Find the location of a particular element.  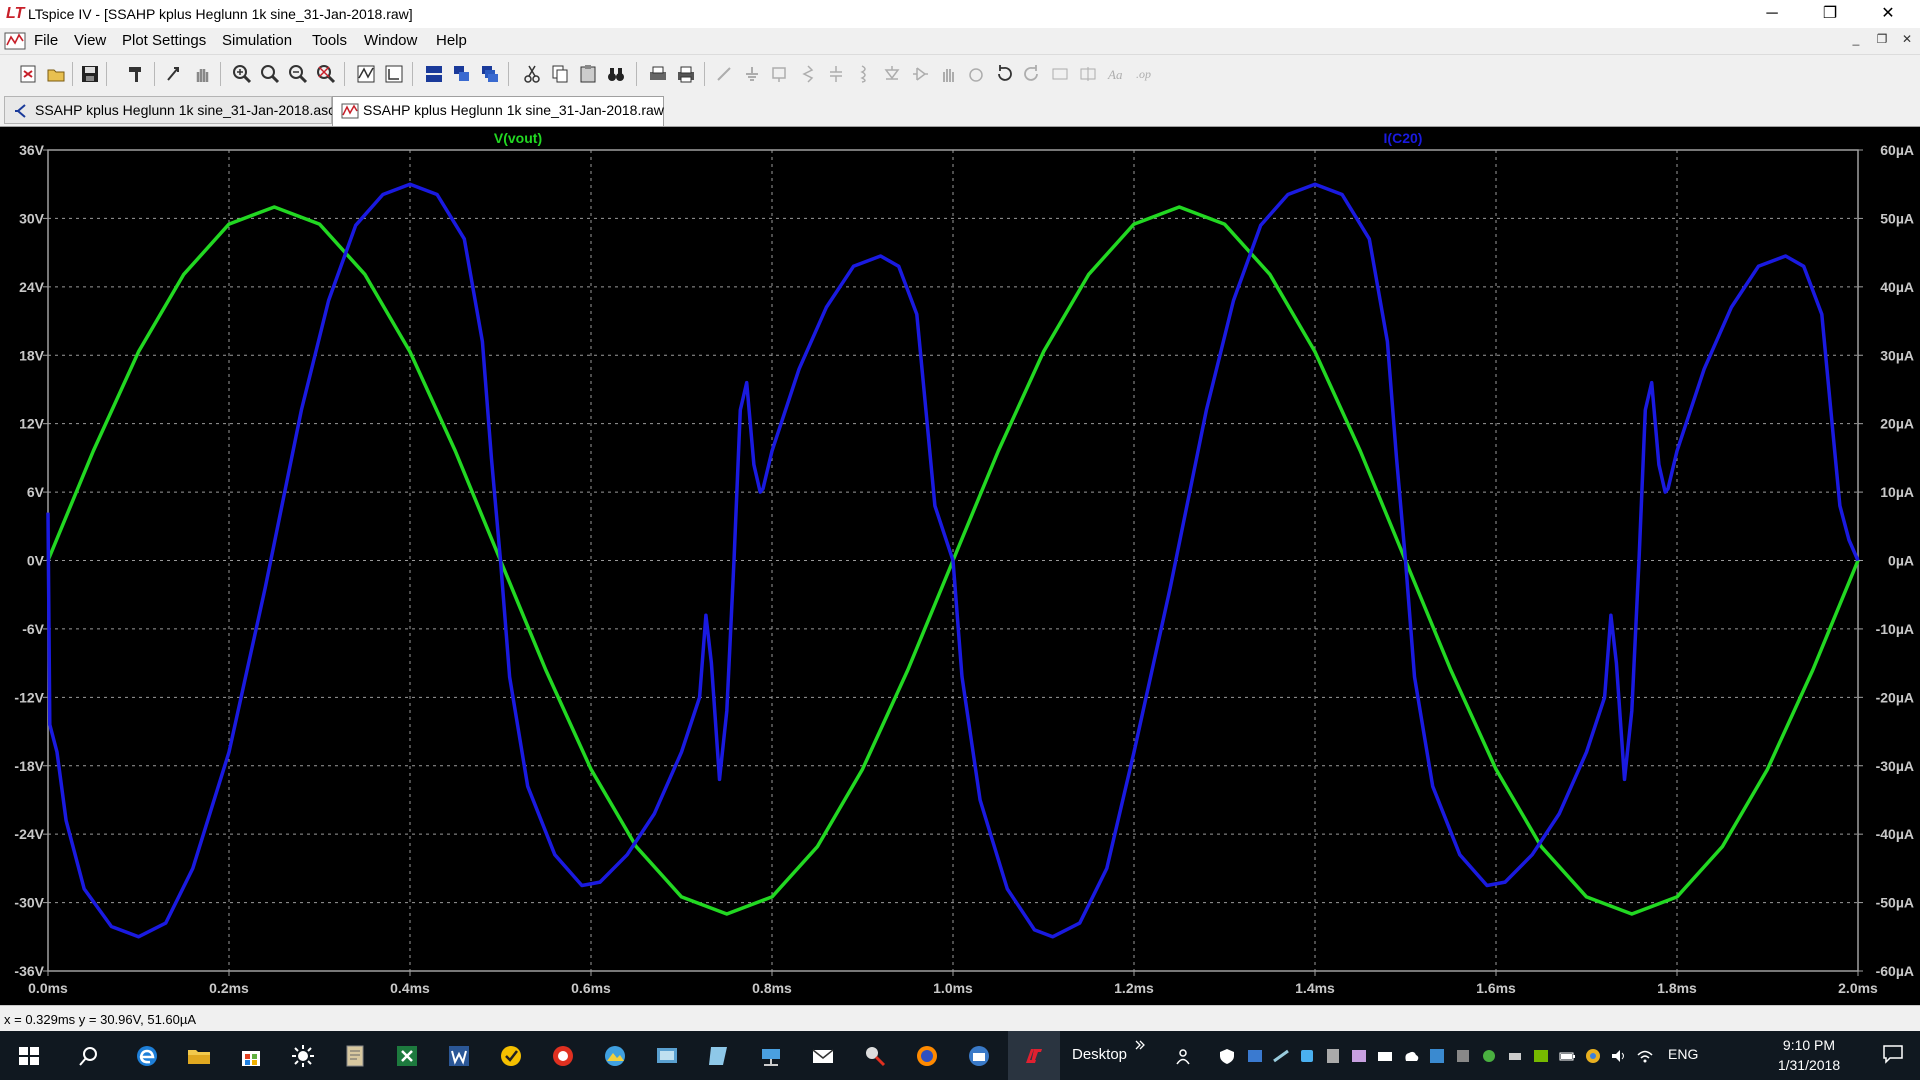

action-center-notification-icon is located at coordinates (1893, 1054).